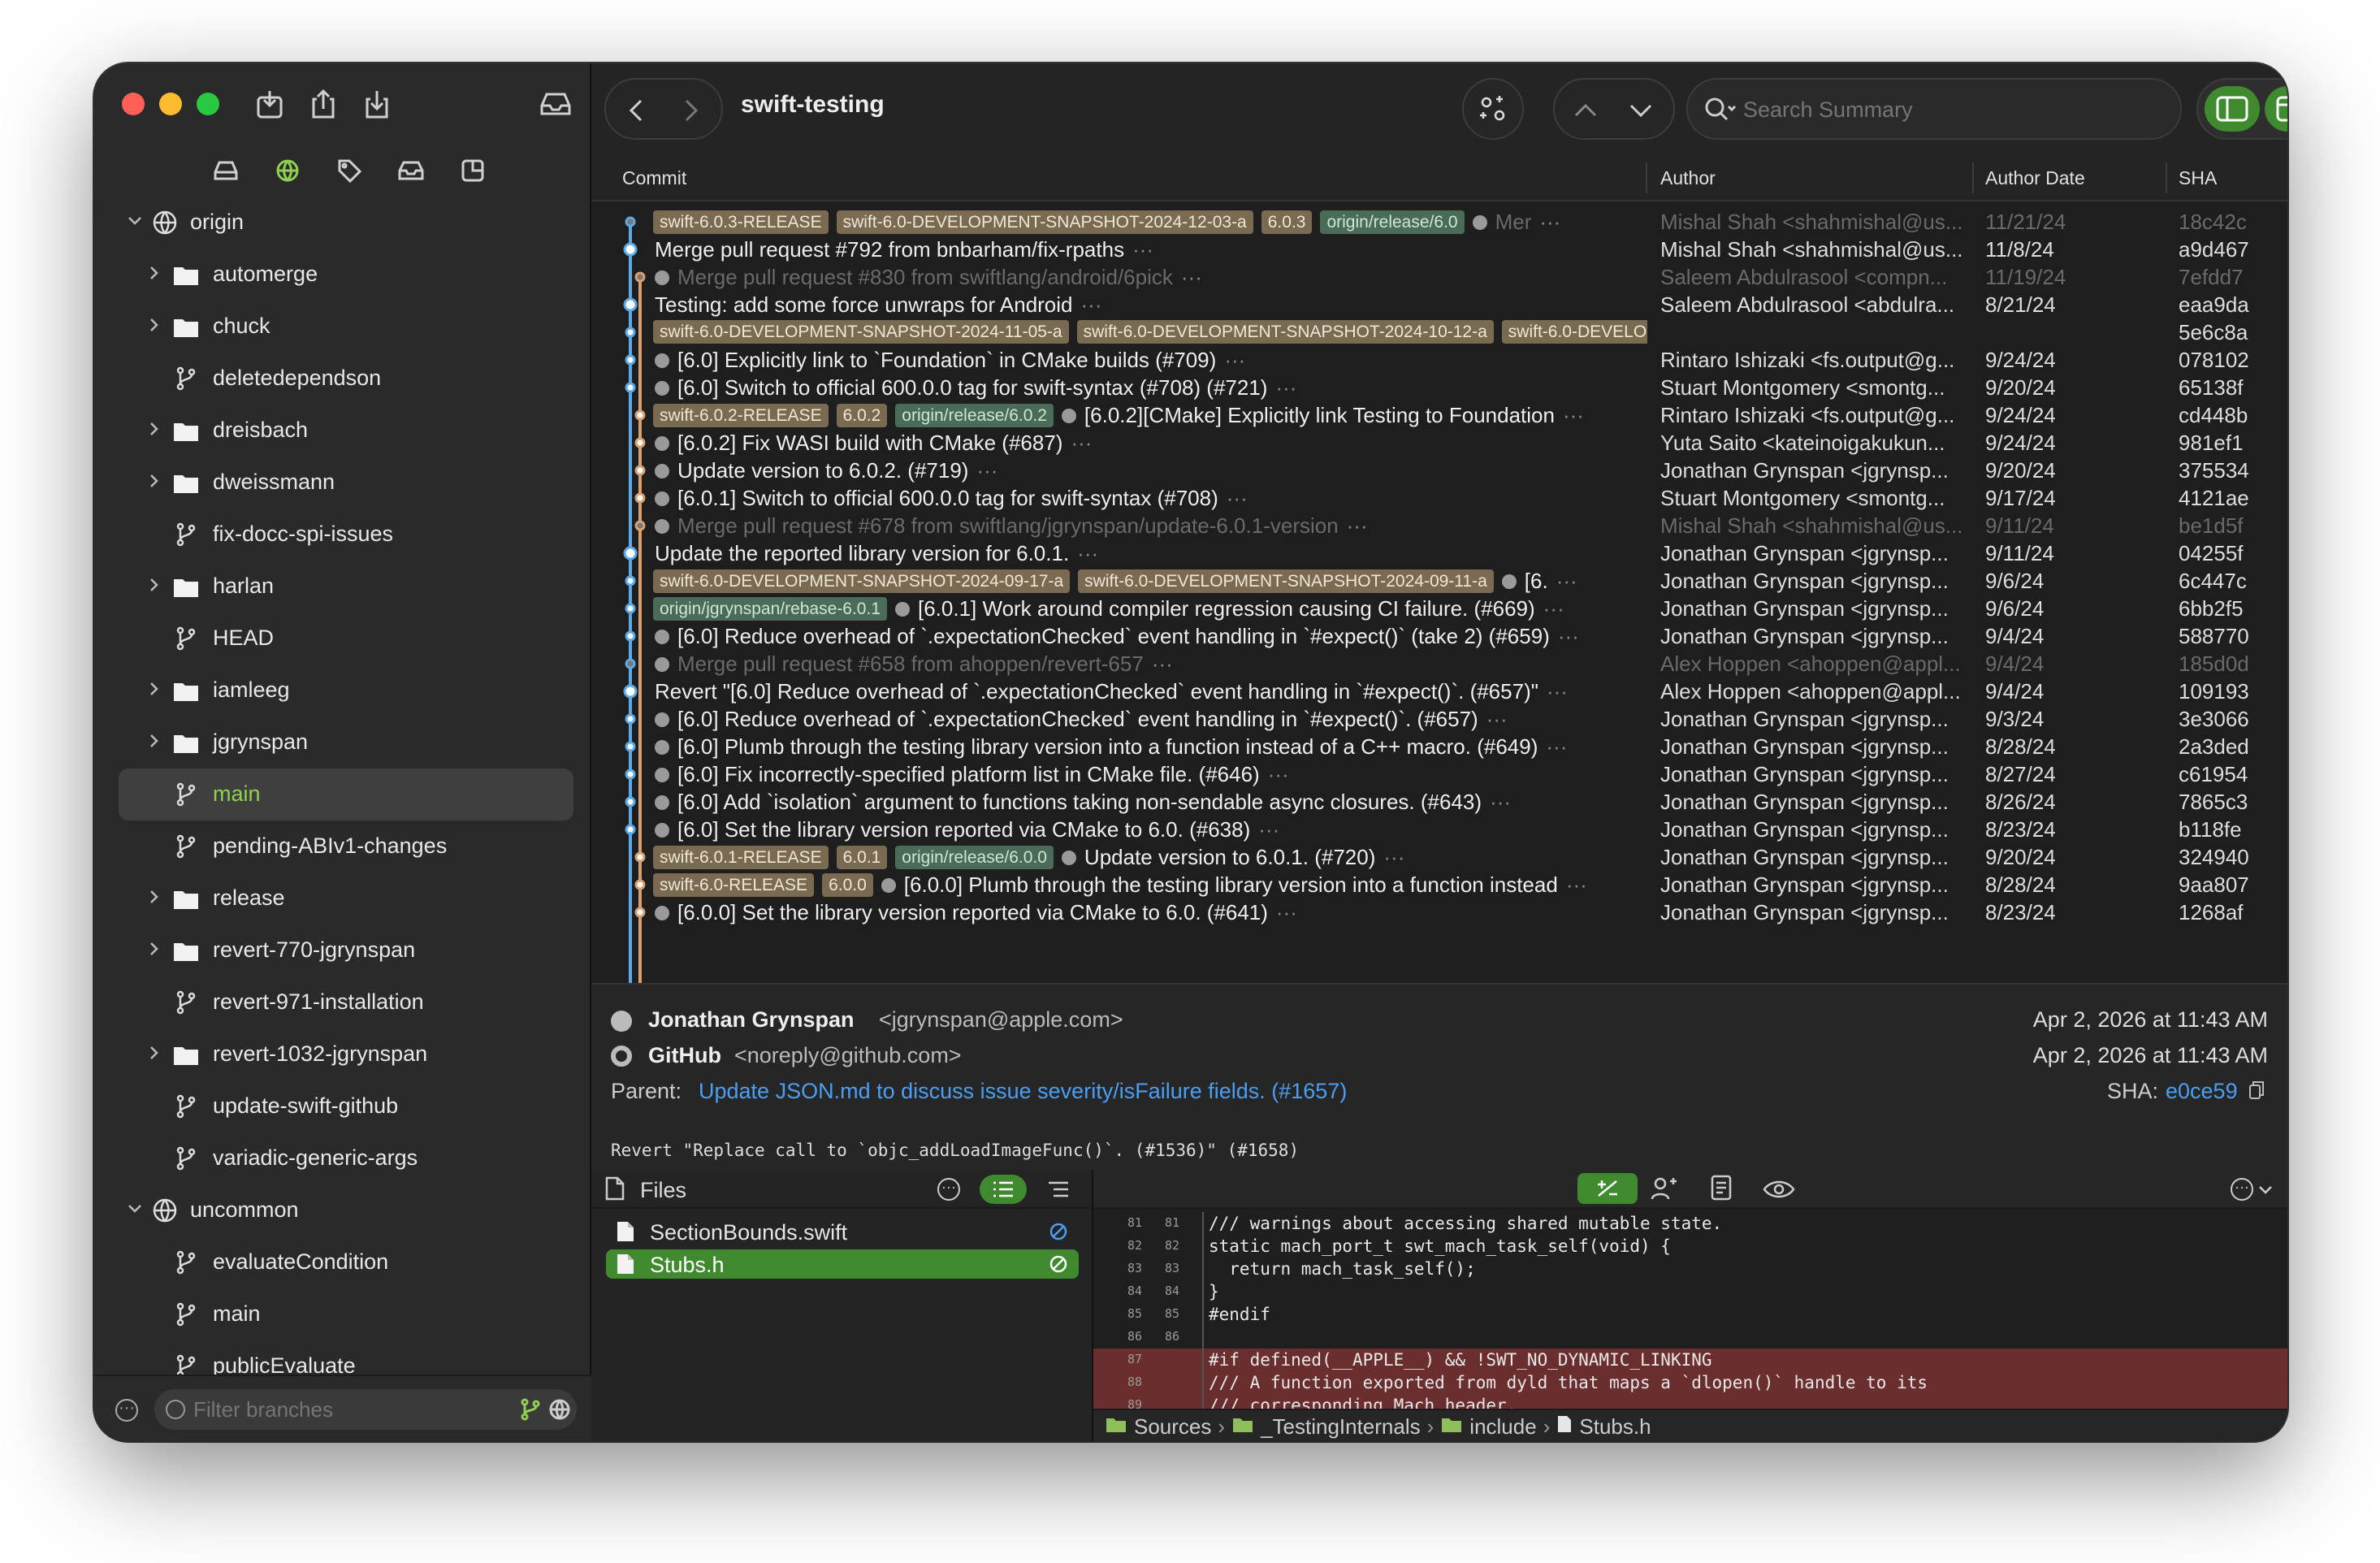 Image resolution: width=2380 pixels, height=1563 pixels. I want to click on context-line: 85 85 #endif, so click(1690, 1314).